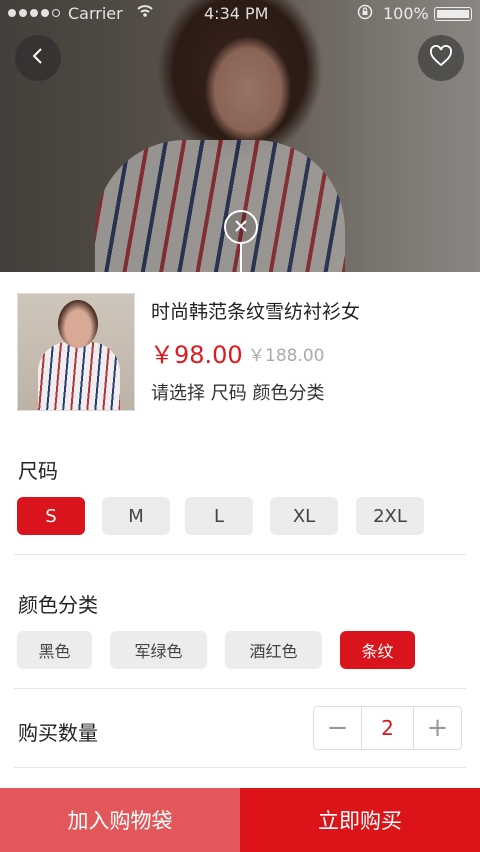 This screenshot has height=852, width=480. I want to click on rotation-lock-icon, so click(365, 14).